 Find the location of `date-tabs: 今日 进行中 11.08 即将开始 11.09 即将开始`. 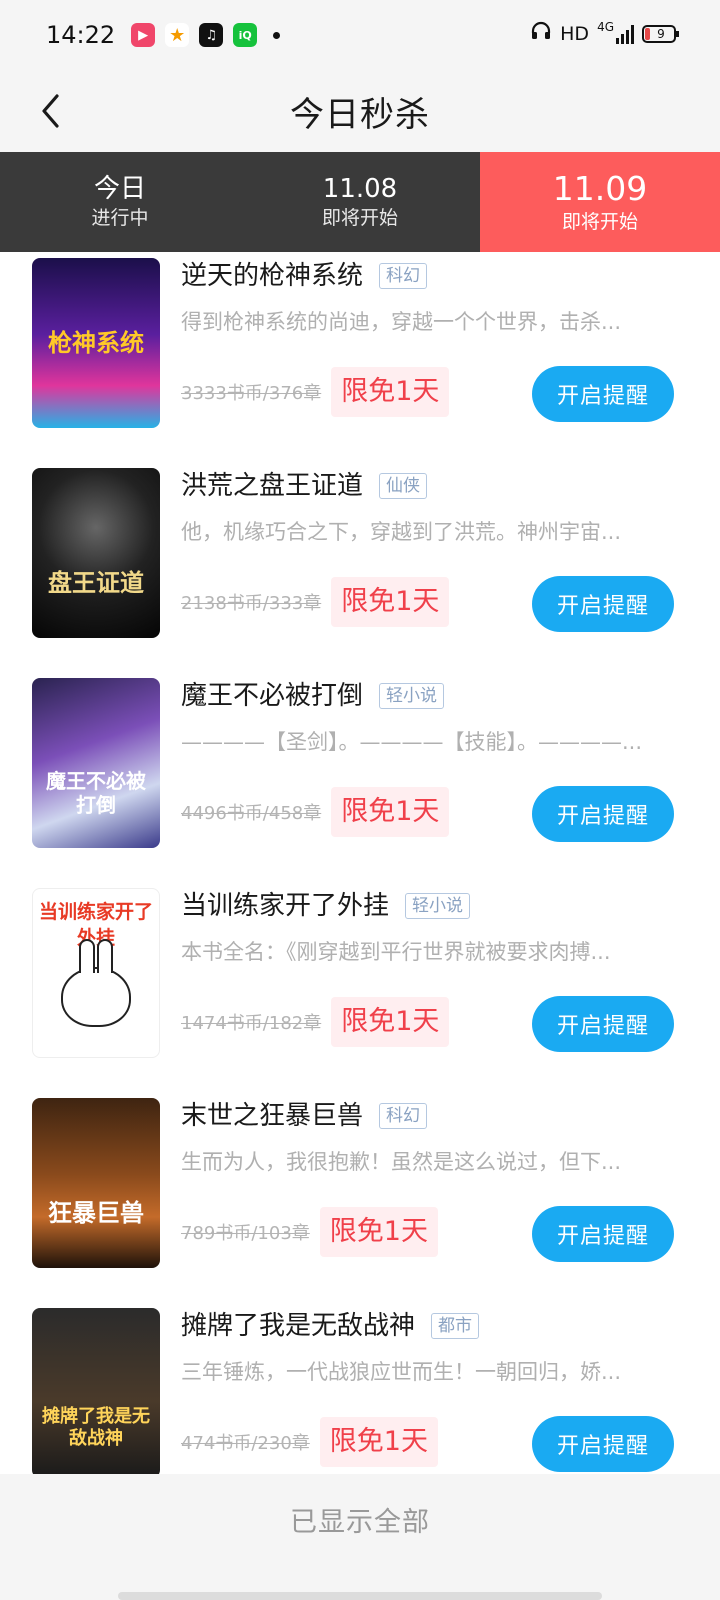

date-tabs: 今日 进行中 11.08 即将开始 11.09 即将开始 is located at coordinates (360, 207).